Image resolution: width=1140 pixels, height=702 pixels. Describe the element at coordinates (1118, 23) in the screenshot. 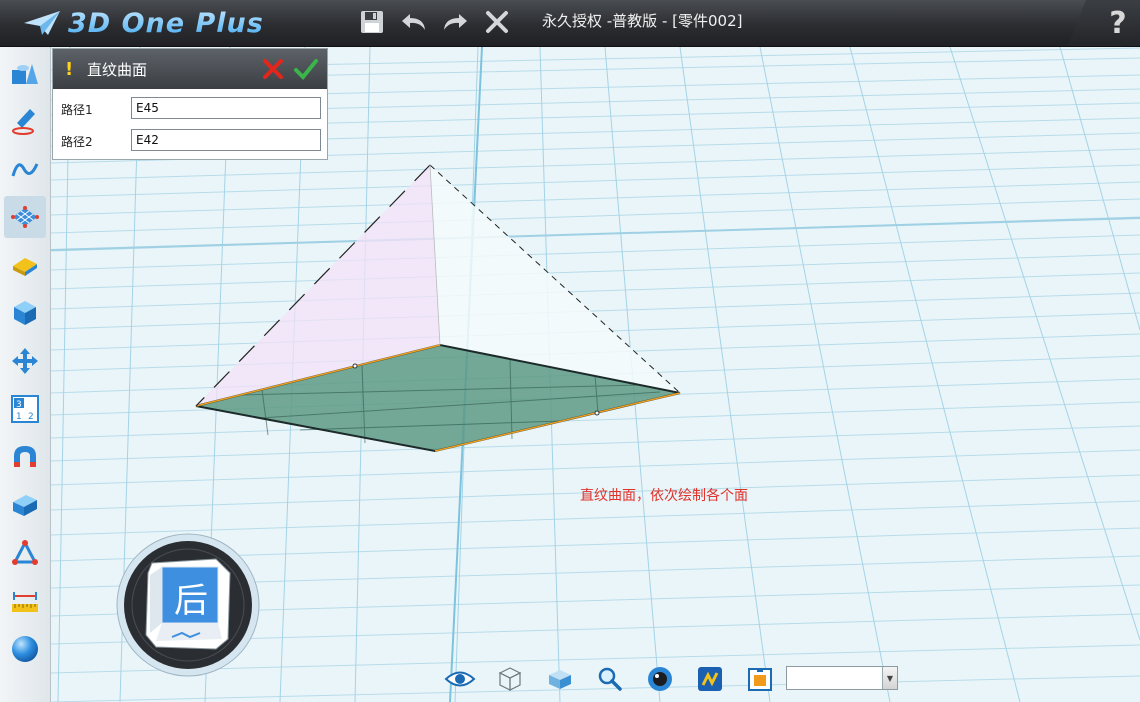

I see `help-icon: ?` at that location.